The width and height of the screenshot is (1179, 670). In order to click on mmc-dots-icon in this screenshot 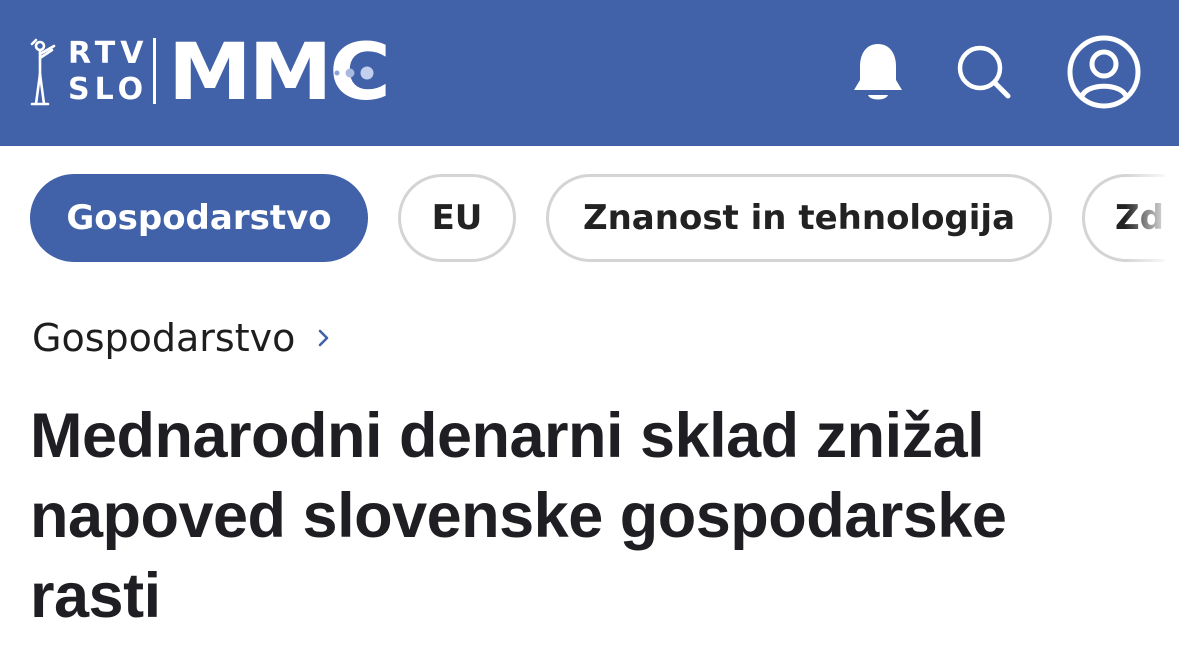, I will do `click(354, 73)`.